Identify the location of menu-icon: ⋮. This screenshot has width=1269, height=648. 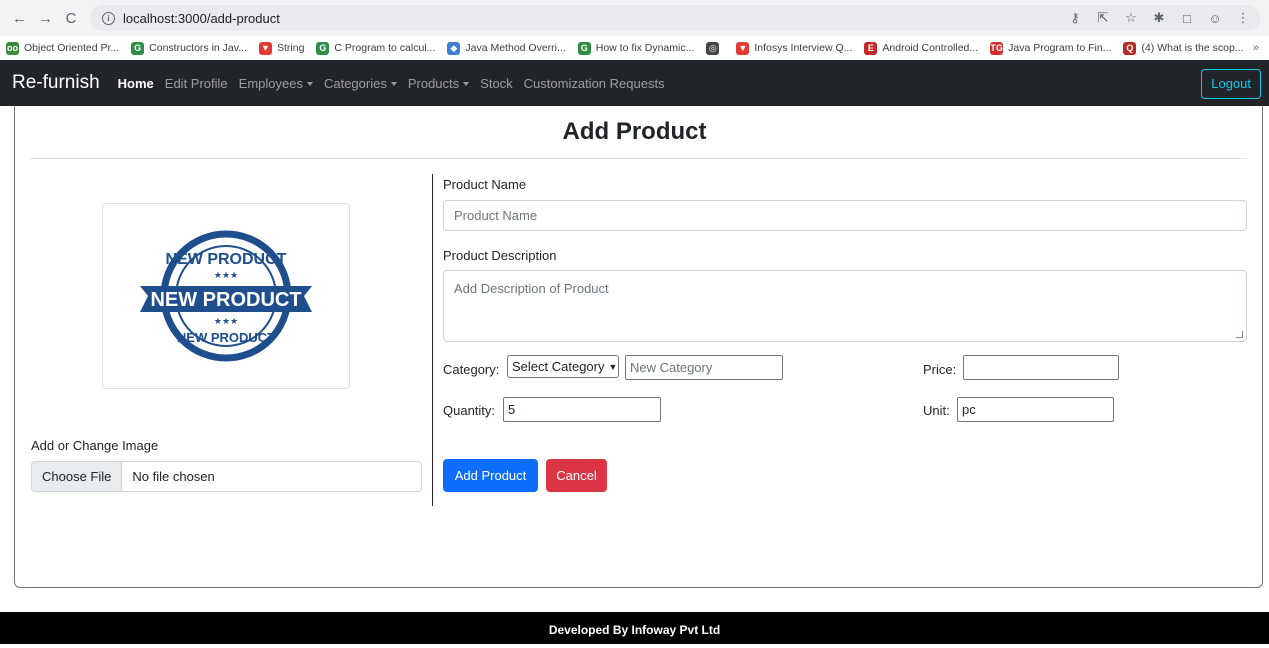
(1243, 18).